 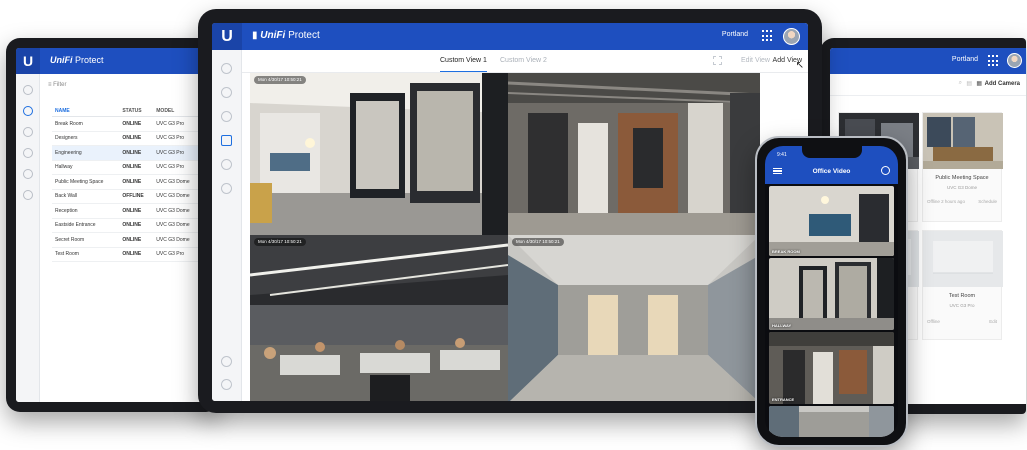 I want to click on camera-name: Engineering, so click(x=86, y=153).